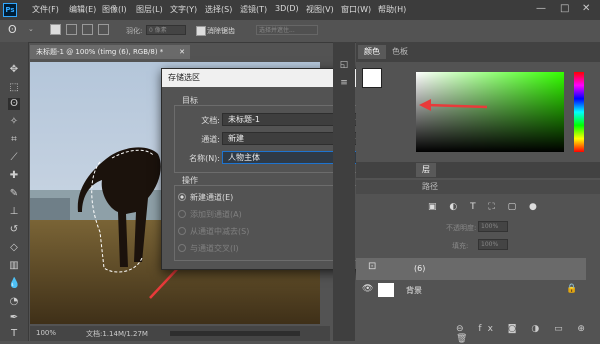 The image size is (600, 344). What do you see at coordinates (87, 29) in the screenshot?
I see `subtract-selection-icon` at bounding box center [87, 29].